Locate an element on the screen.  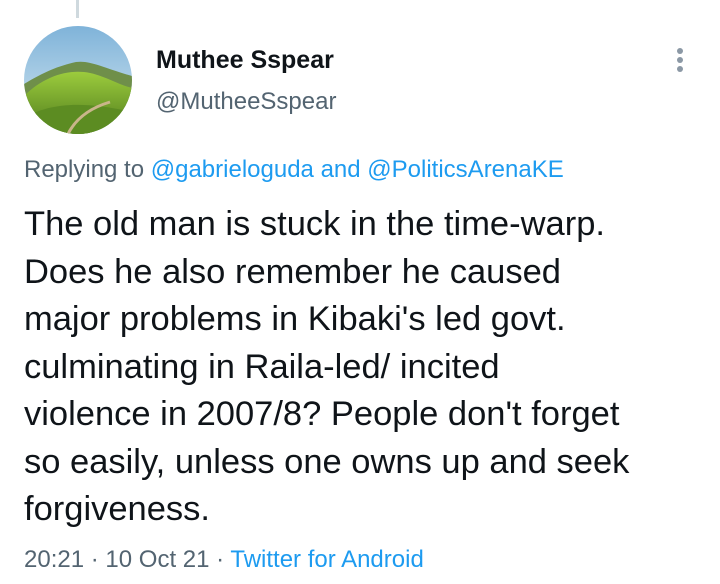
tweet-text-line: culminating in Raila-led/ incited is located at coordinates (262, 366).